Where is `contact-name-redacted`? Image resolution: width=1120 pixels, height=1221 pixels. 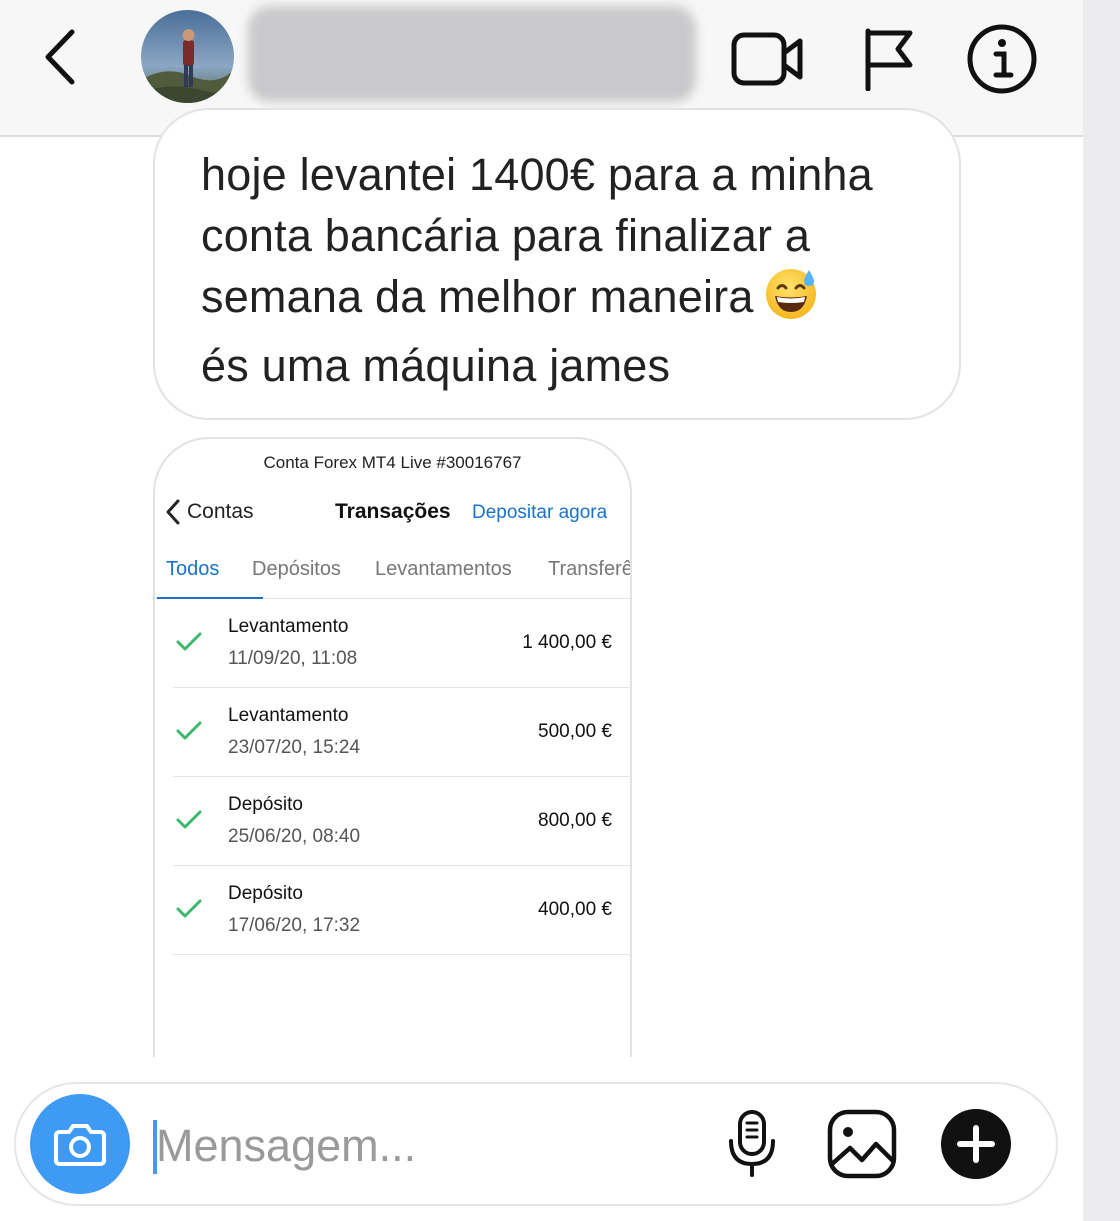
contact-name-redacted is located at coordinates (472, 54).